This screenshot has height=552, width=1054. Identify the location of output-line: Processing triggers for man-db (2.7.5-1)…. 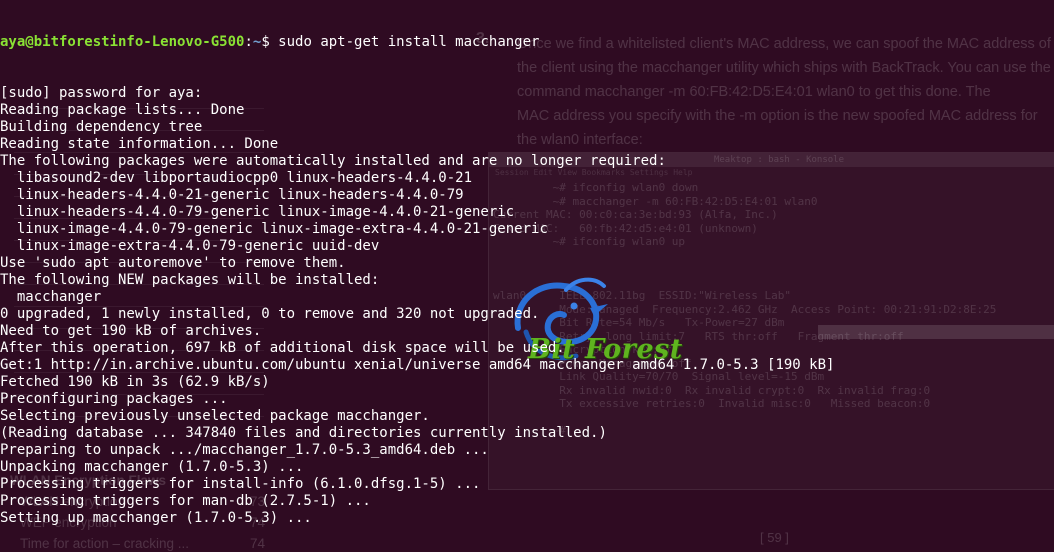
(185, 501).